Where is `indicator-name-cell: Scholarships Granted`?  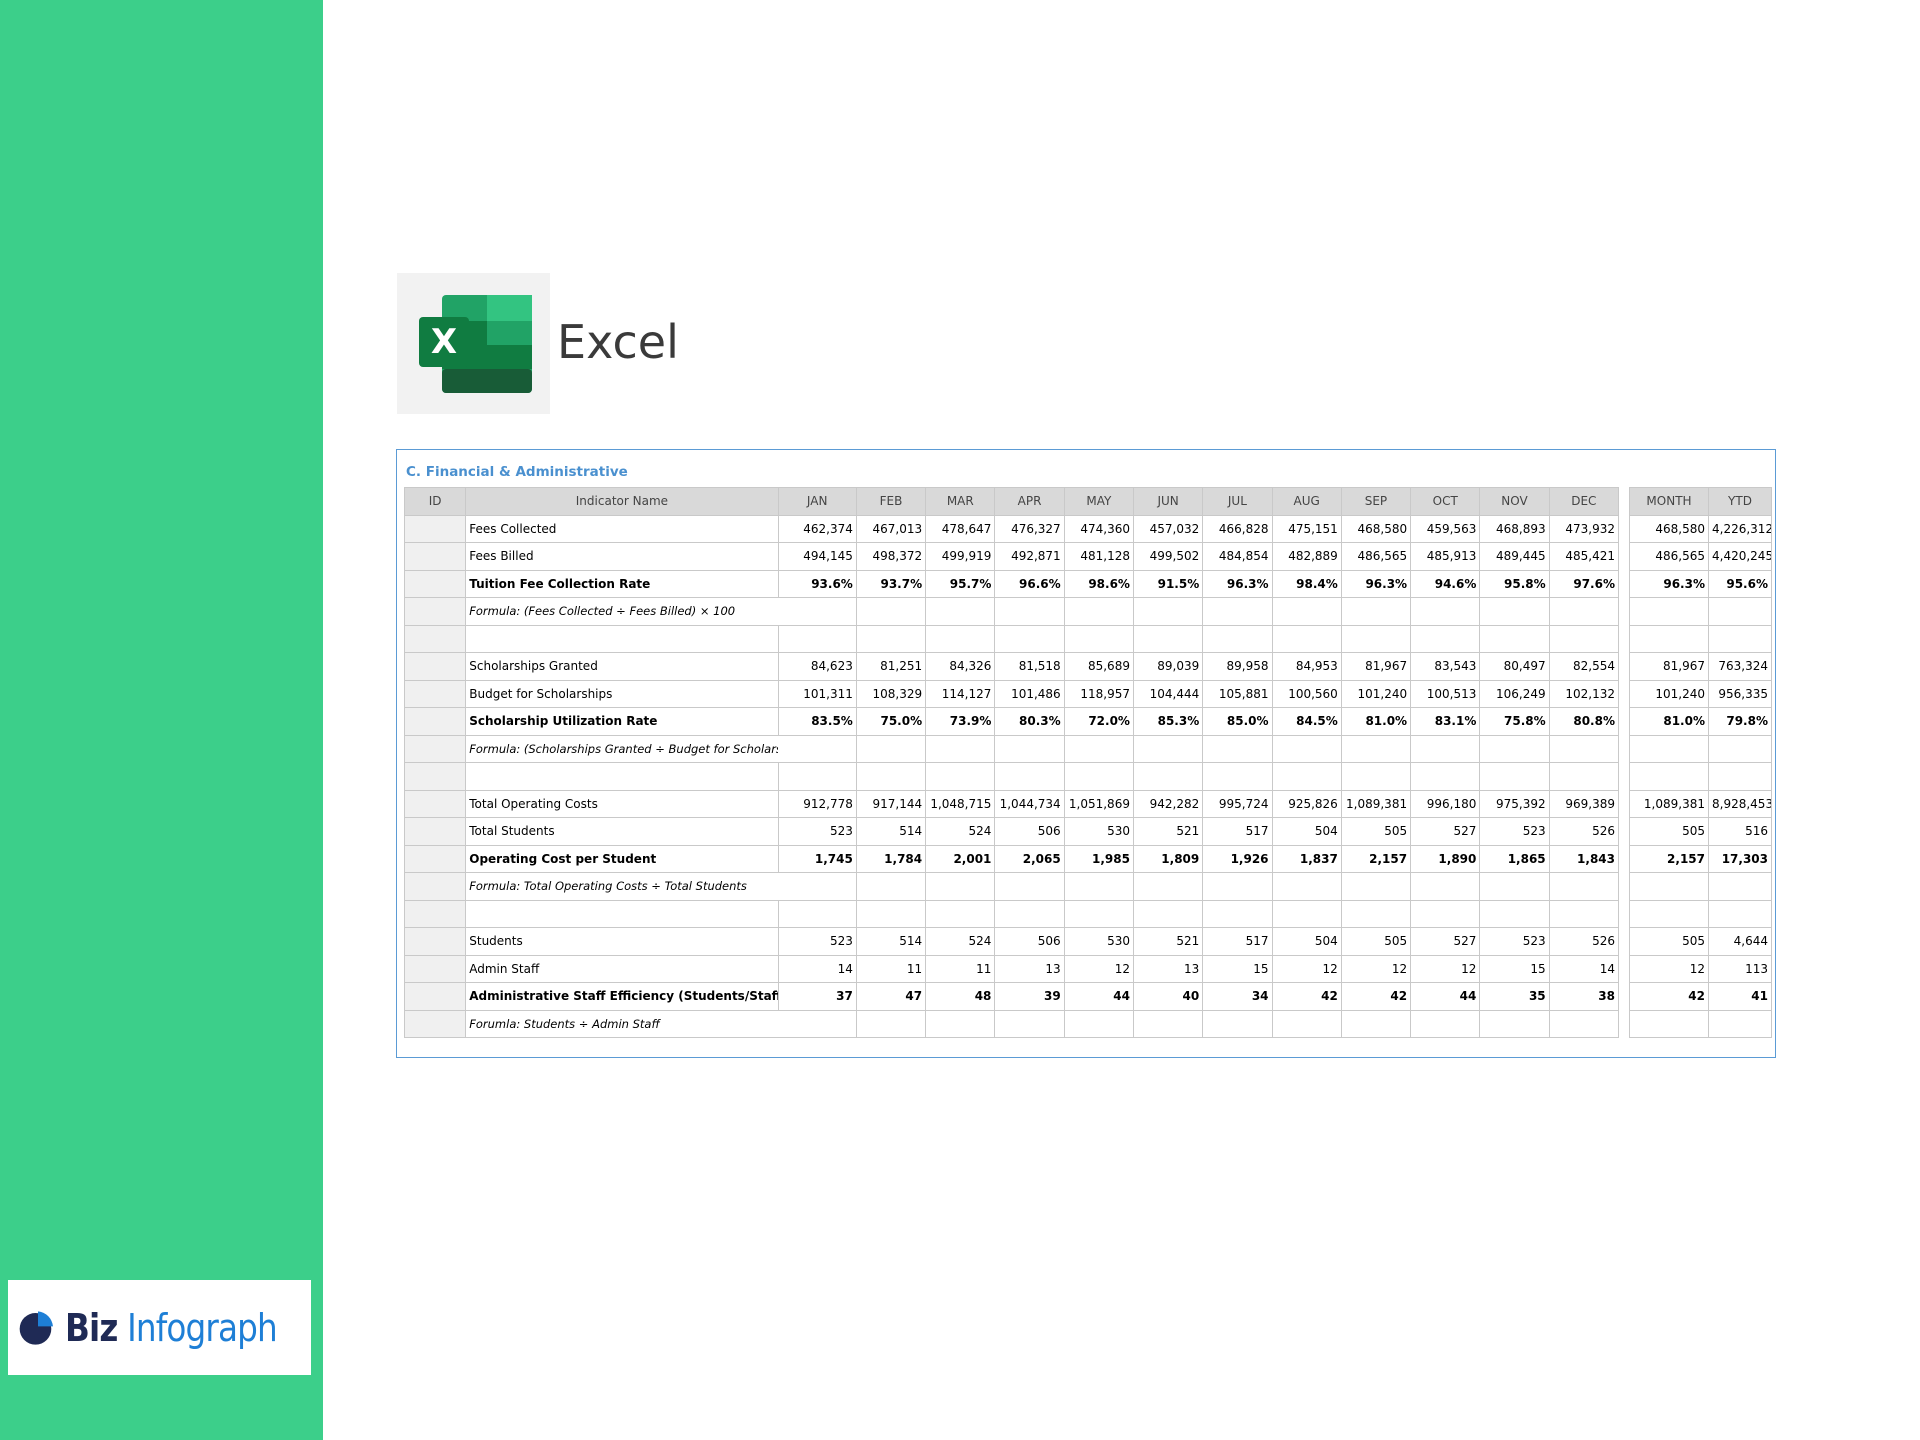 indicator-name-cell: Scholarships Granted is located at coordinates (622, 666).